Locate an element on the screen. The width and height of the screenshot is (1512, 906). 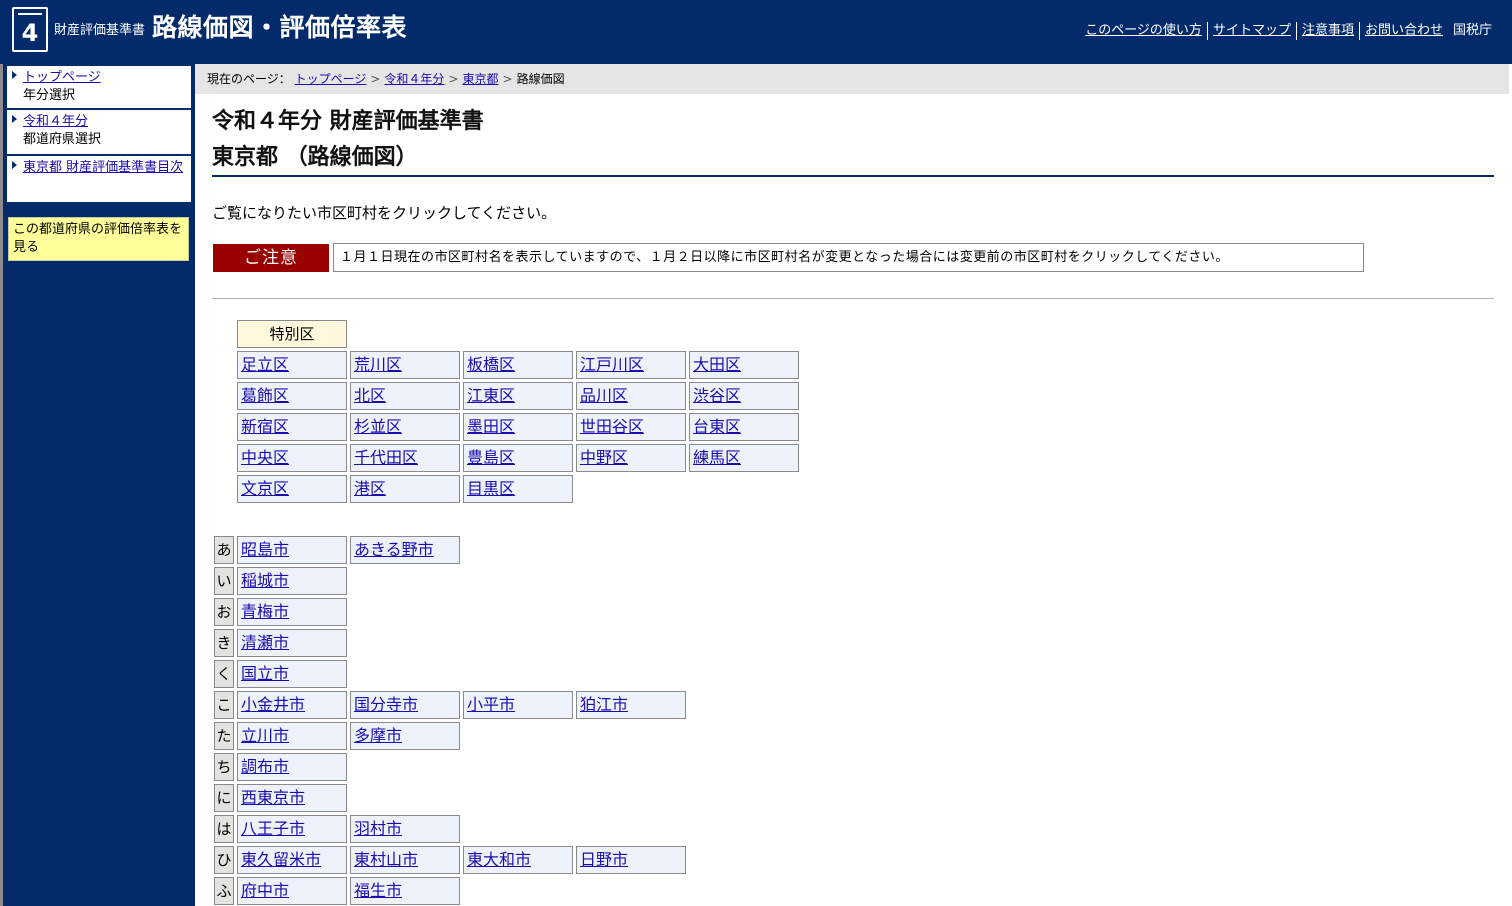
city-cell: 羽村市 is located at coordinates (405, 829).